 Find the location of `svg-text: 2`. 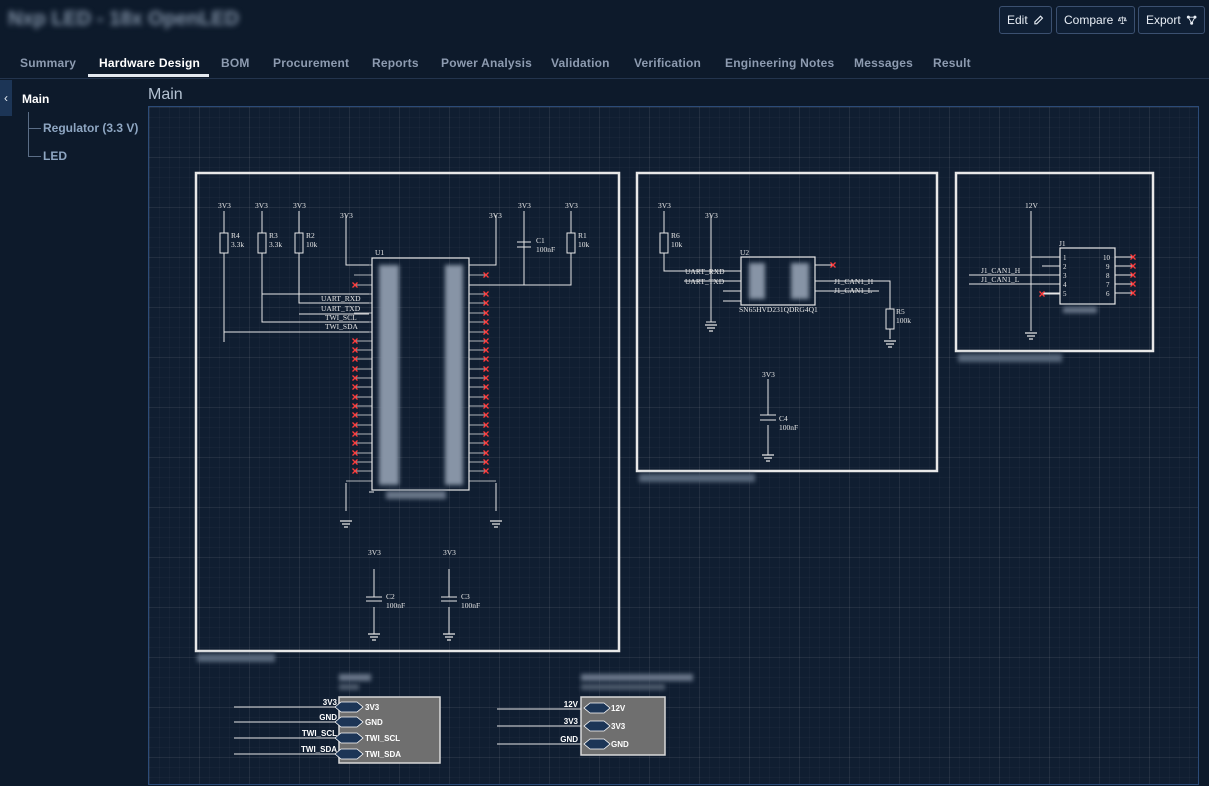

svg-text: 2 is located at coordinates (1065, 267).